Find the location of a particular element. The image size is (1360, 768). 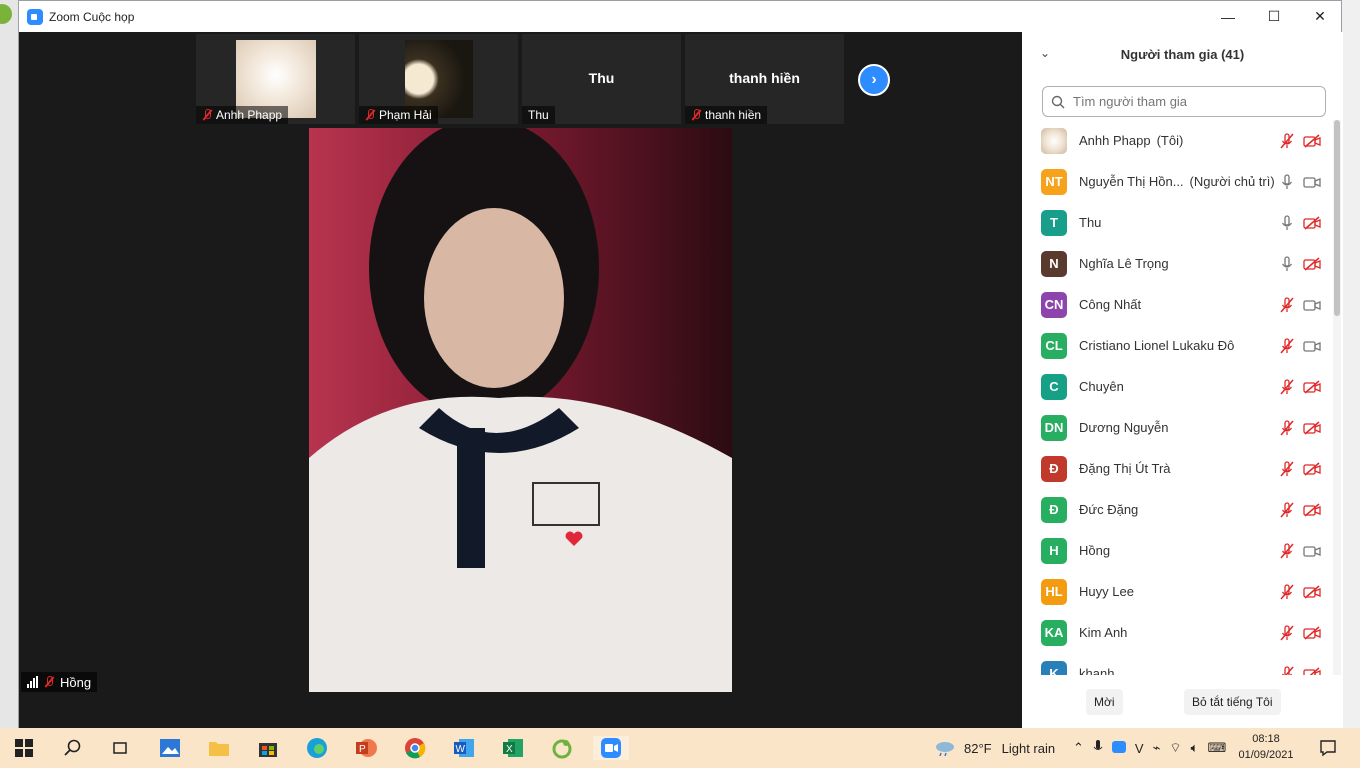

notification-icon is located at coordinates (1328, 748).